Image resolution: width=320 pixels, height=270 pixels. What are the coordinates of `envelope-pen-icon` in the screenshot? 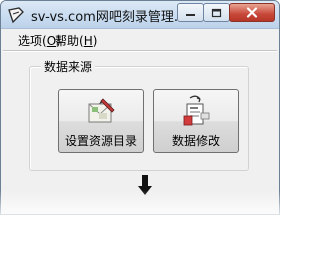 It's located at (101, 110).